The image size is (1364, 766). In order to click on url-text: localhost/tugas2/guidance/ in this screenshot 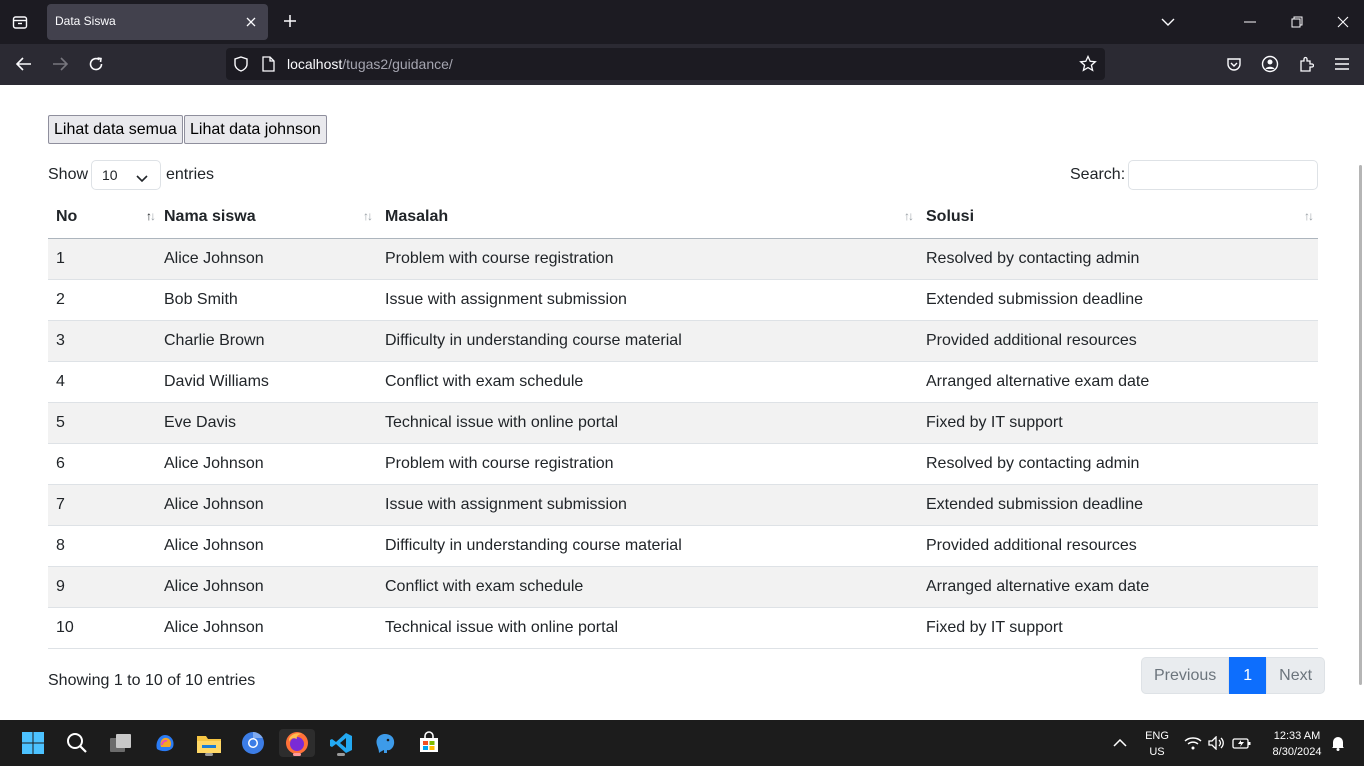, I will do `click(370, 64)`.